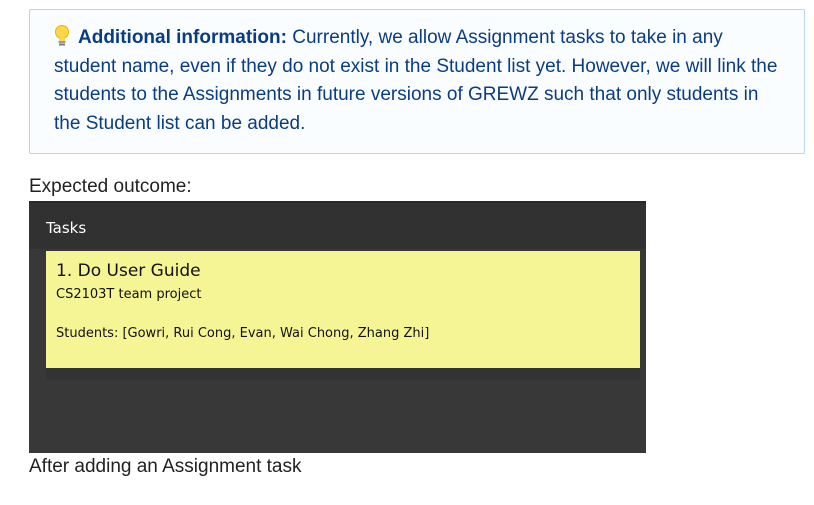  Describe the element at coordinates (165, 466) in the screenshot. I see `figure-caption: After adding an Assignment task` at that location.